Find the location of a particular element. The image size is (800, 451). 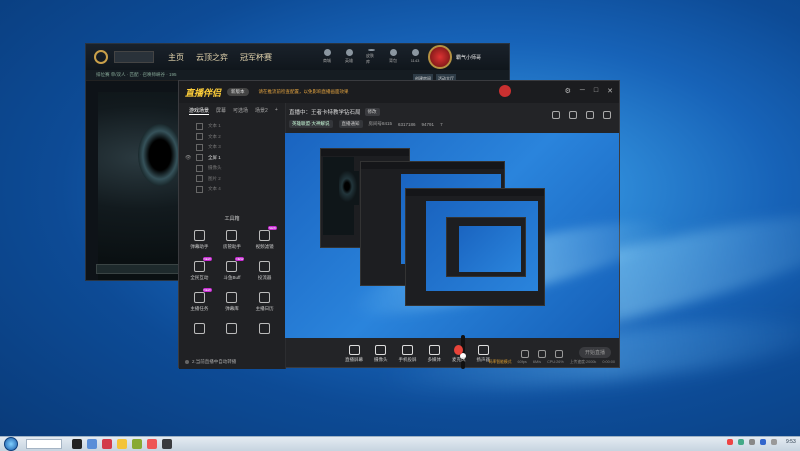

store-icon: 商城 is located at coordinates (327, 57).